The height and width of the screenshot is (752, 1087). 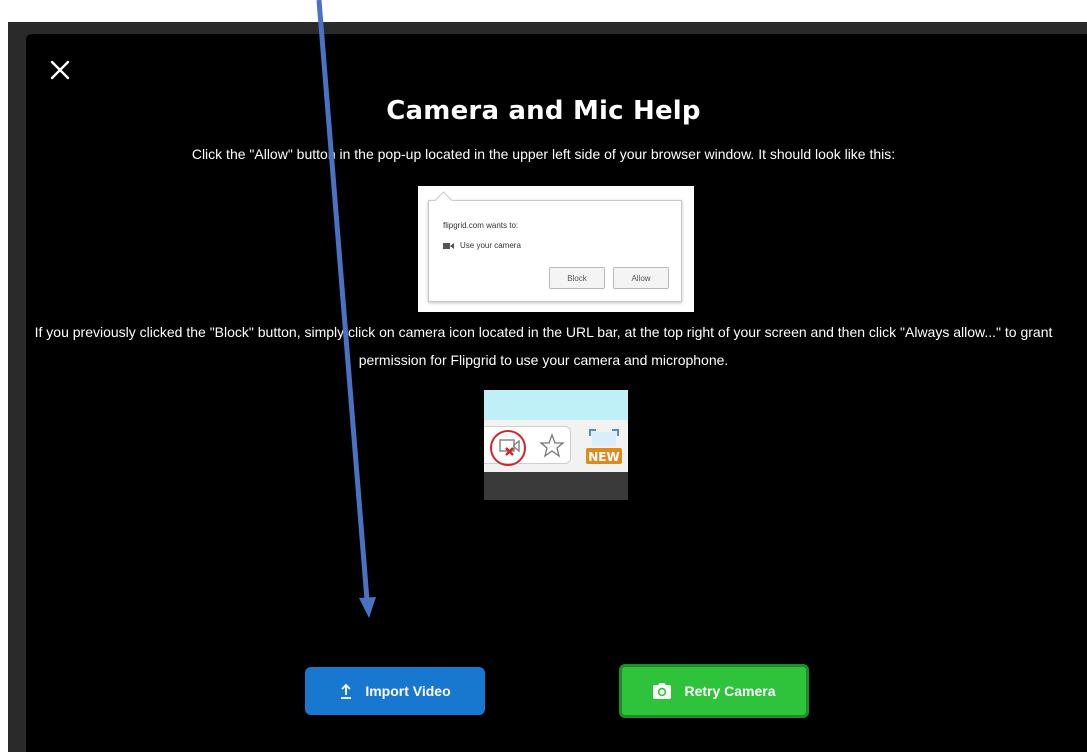 What do you see at coordinates (346, 691) in the screenshot?
I see `upload-icon` at bounding box center [346, 691].